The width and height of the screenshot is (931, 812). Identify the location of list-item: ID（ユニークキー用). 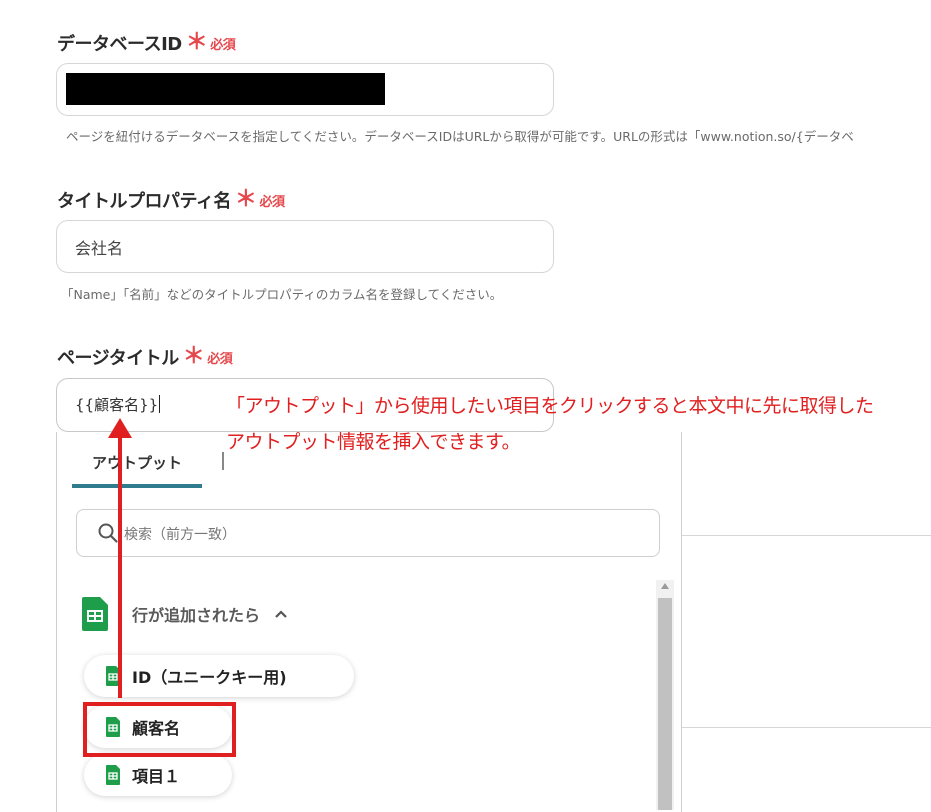
(219, 676).